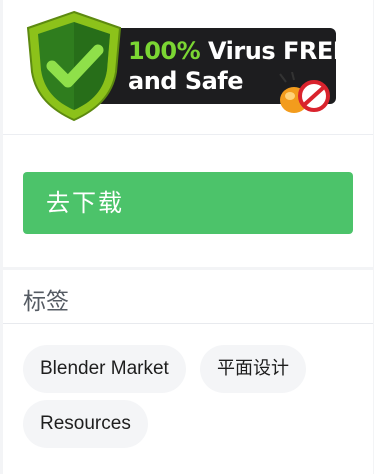  What do you see at coordinates (238, 51) in the screenshot?
I see `badge-headline: 100% Virus FREE` at bounding box center [238, 51].